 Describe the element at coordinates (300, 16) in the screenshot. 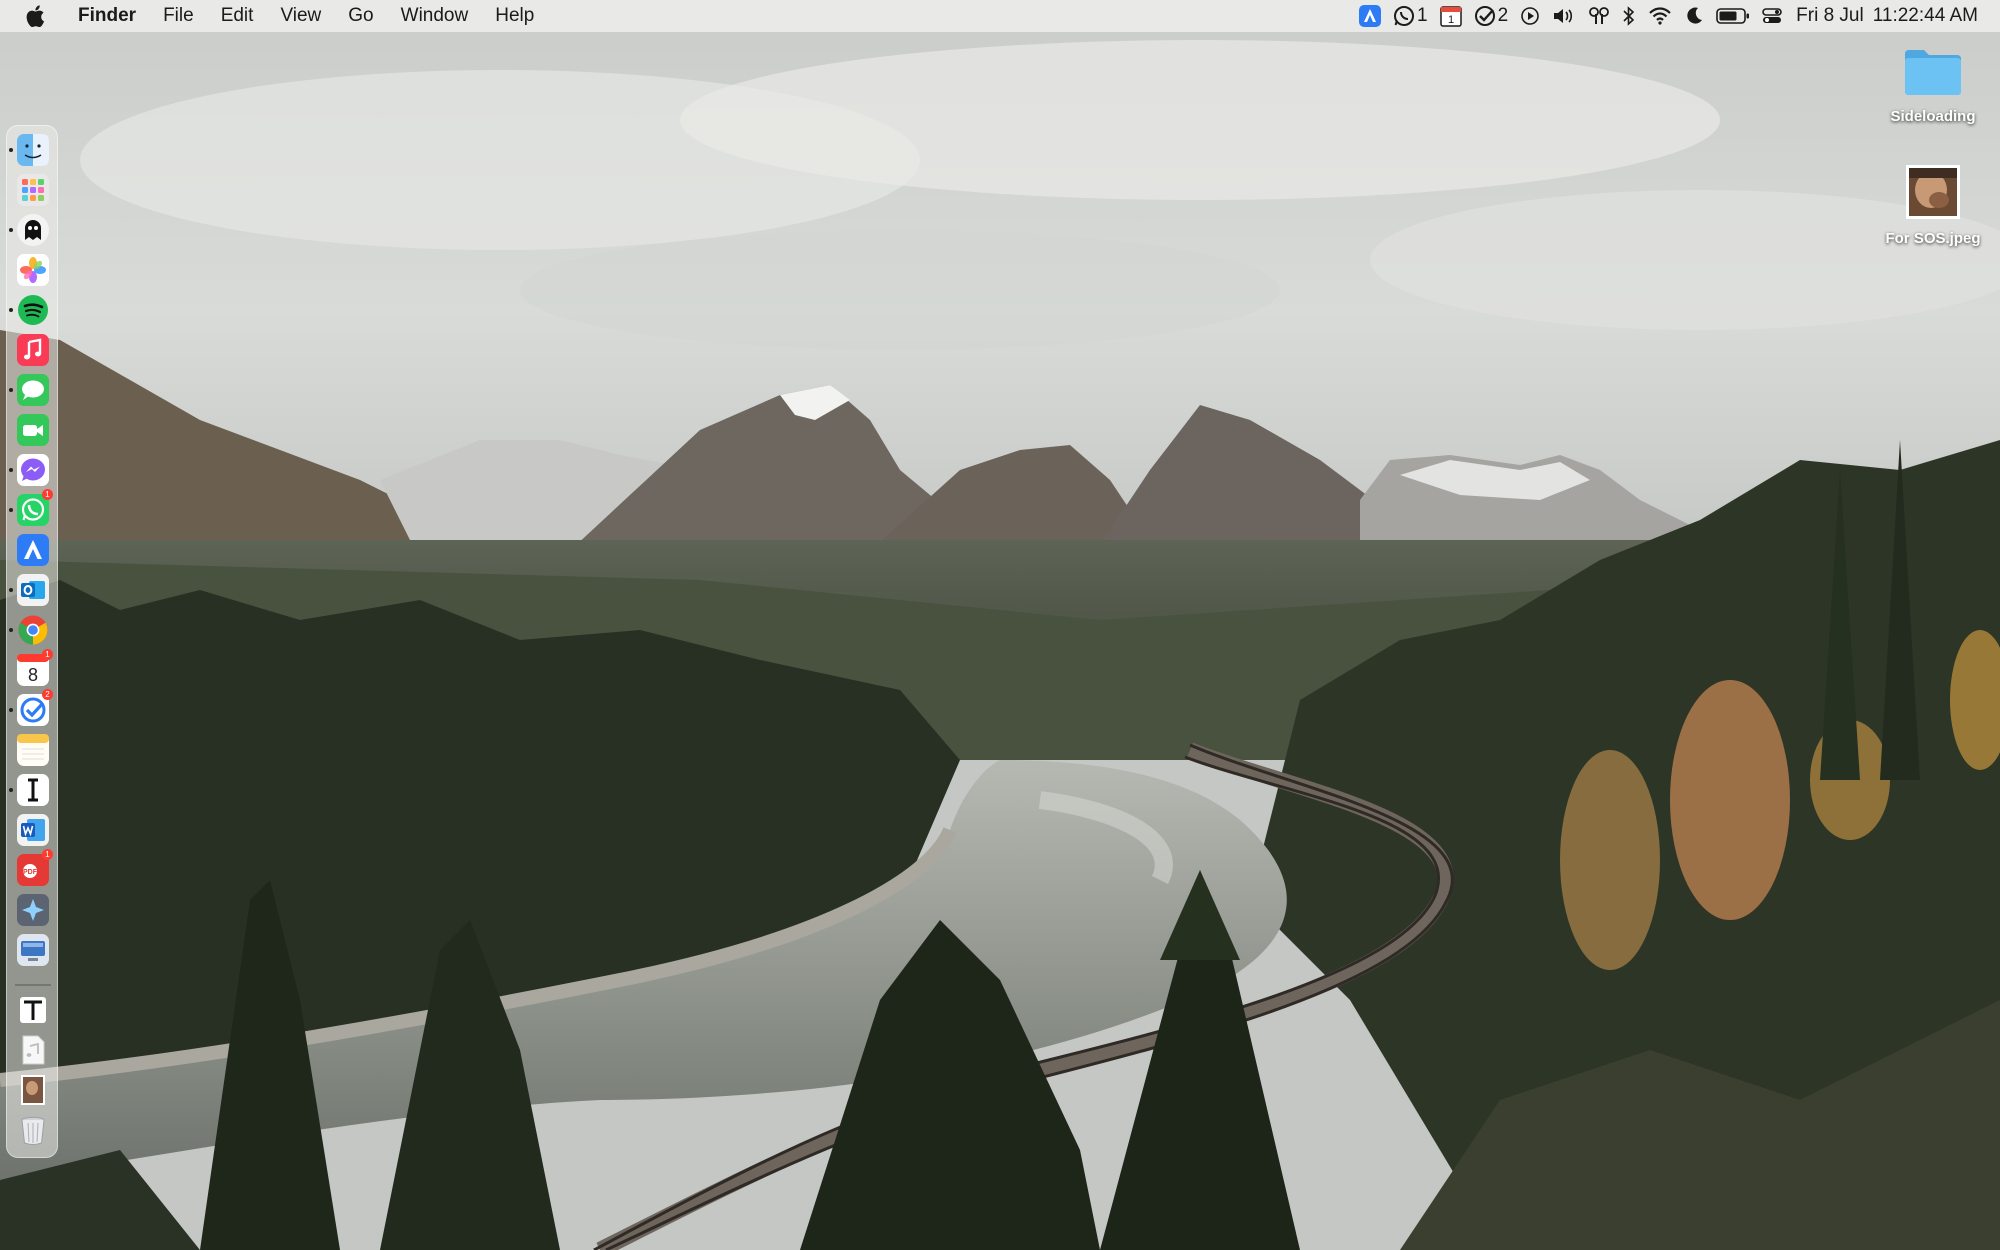

I see `menu-view: View` at that location.